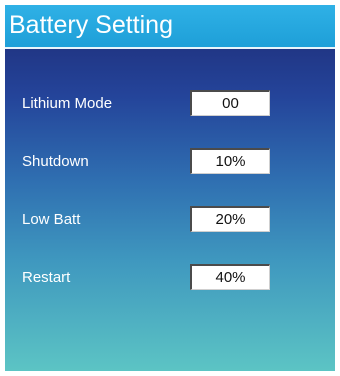 The image size is (340, 376). What do you see at coordinates (230, 161) in the screenshot?
I see `shutdown-value-field: 10%` at bounding box center [230, 161].